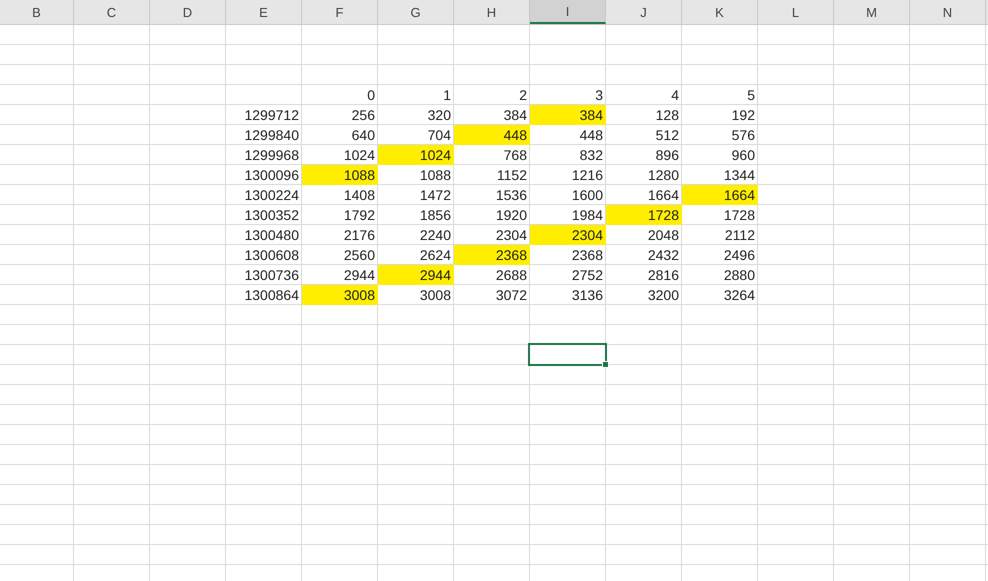  What do you see at coordinates (675, 95) in the screenshot?
I see `column-label: 4` at bounding box center [675, 95].